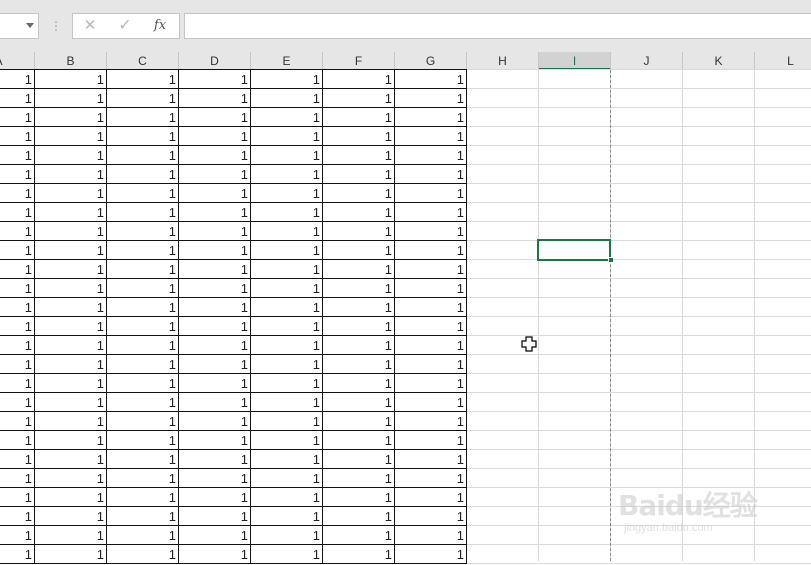 This screenshot has width=811, height=565. Describe the element at coordinates (647, 61) in the screenshot. I see `column-header-J: J` at that location.